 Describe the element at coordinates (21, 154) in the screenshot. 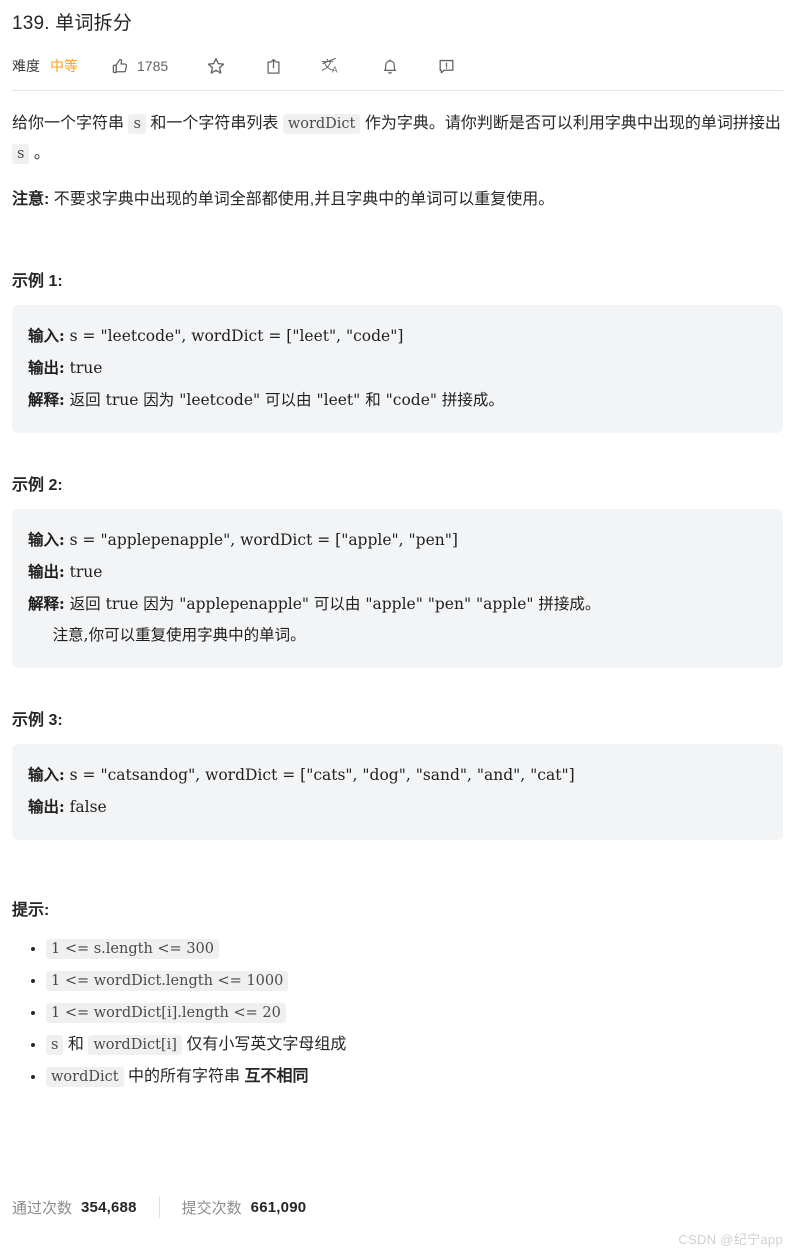

I see `inline-code-s-2: s` at that location.